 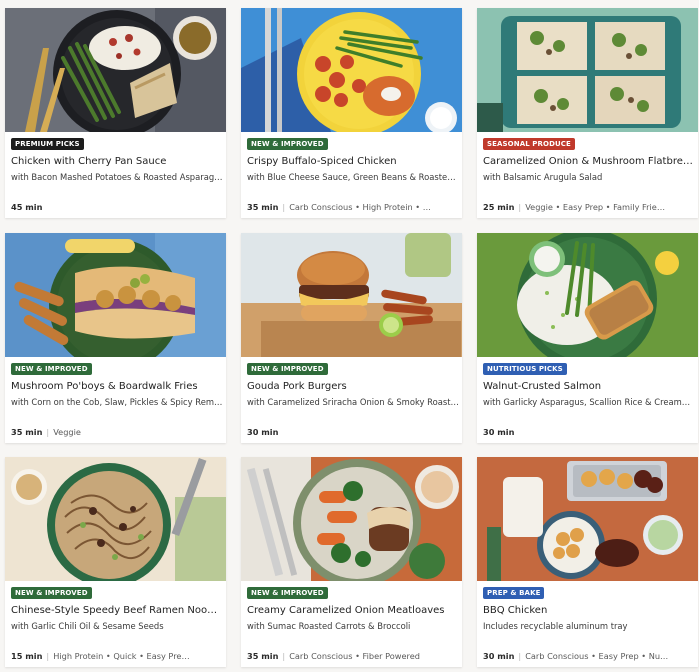 I want to click on recipe-photo-chicken-cherry, so click(x=115, y=70).